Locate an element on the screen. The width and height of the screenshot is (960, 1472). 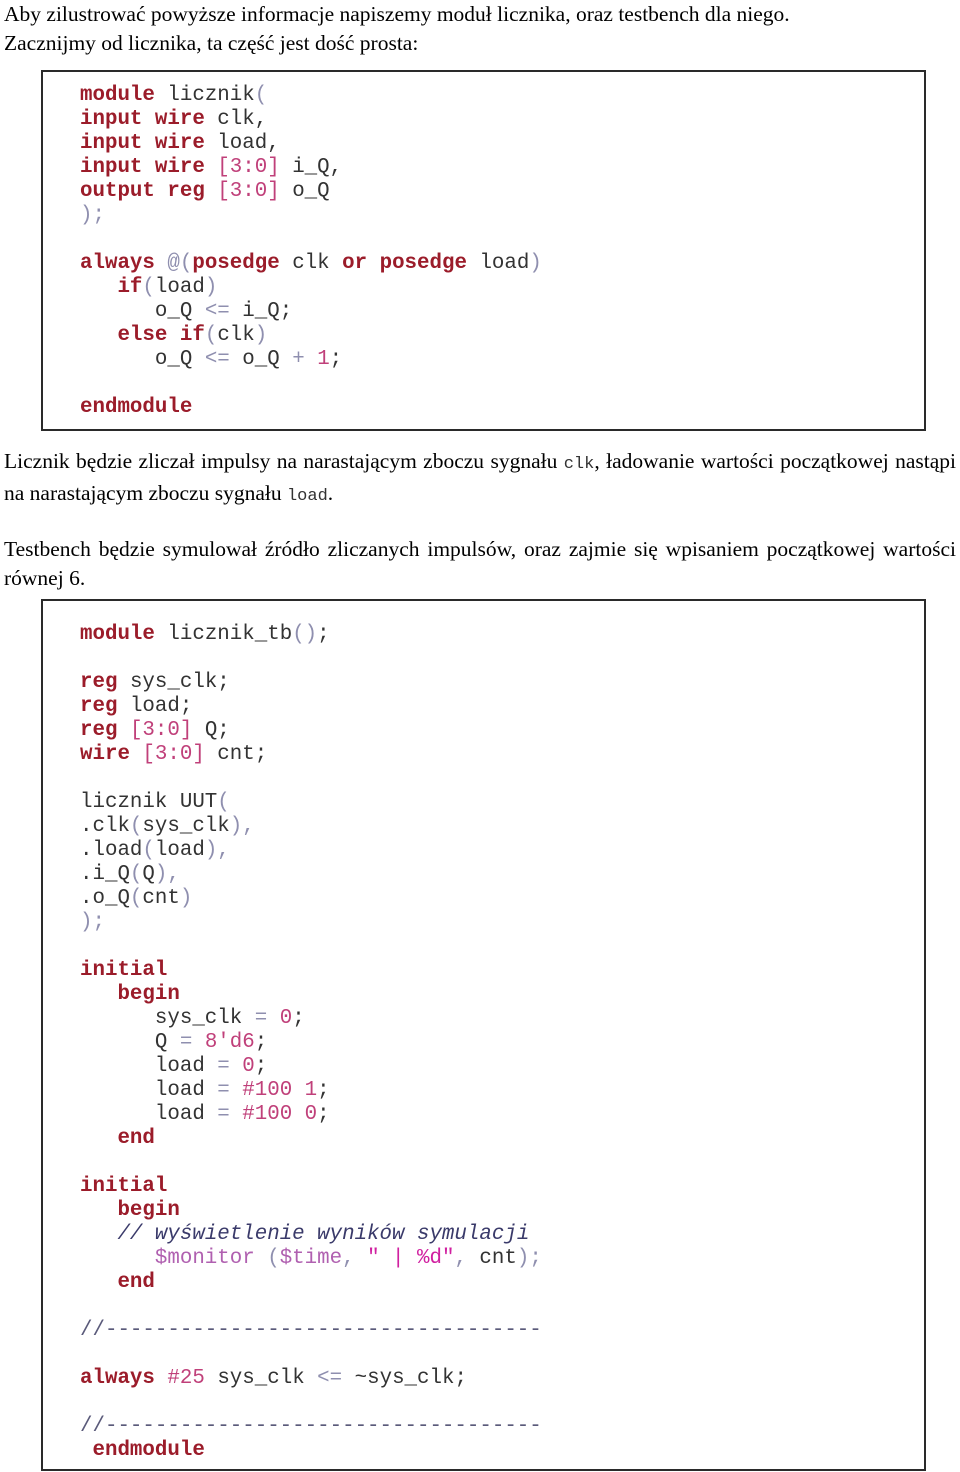
code-line: reg [3:0] Q; is located at coordinates (311, 731).